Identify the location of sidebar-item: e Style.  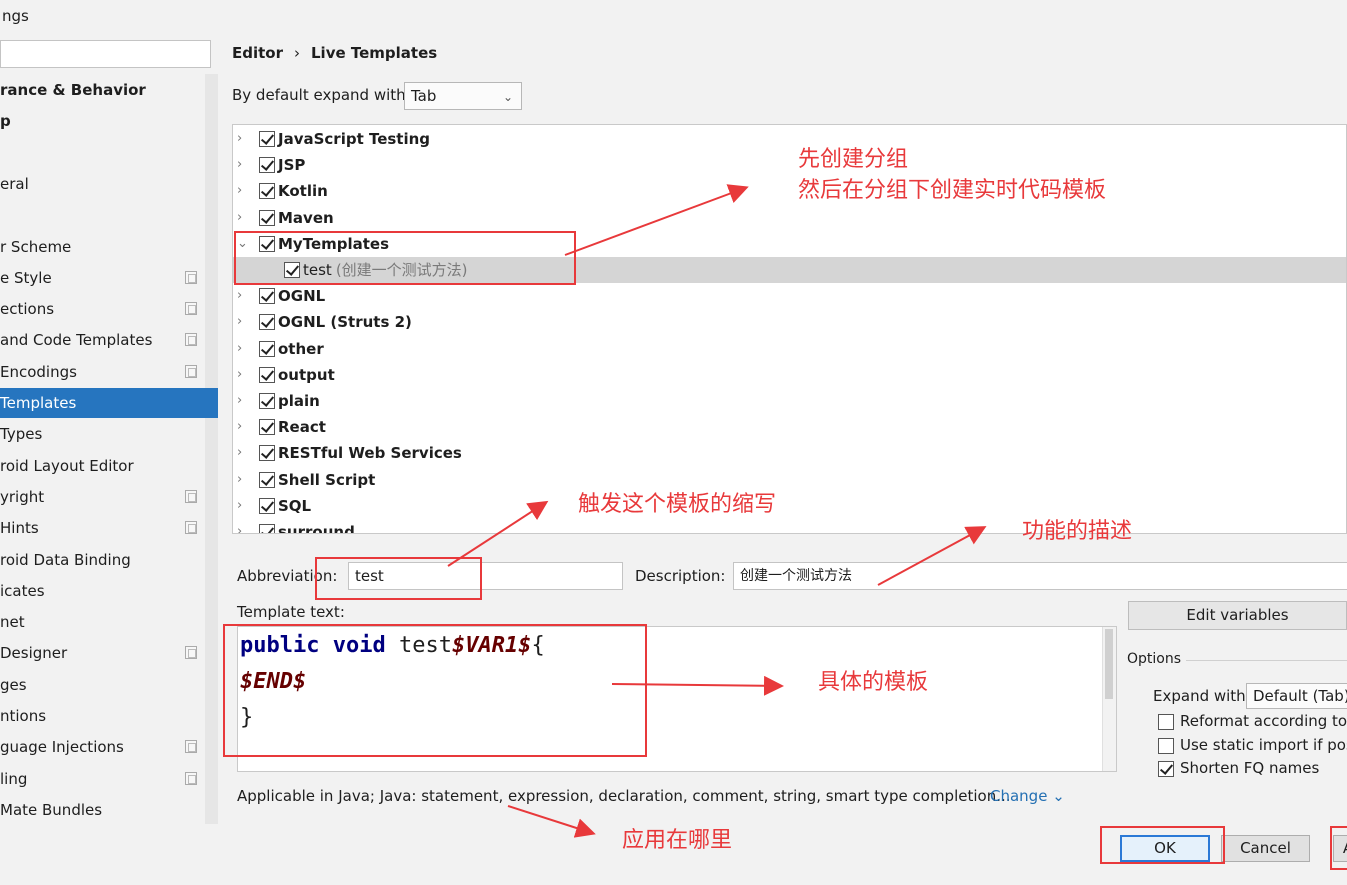
(102, 278).